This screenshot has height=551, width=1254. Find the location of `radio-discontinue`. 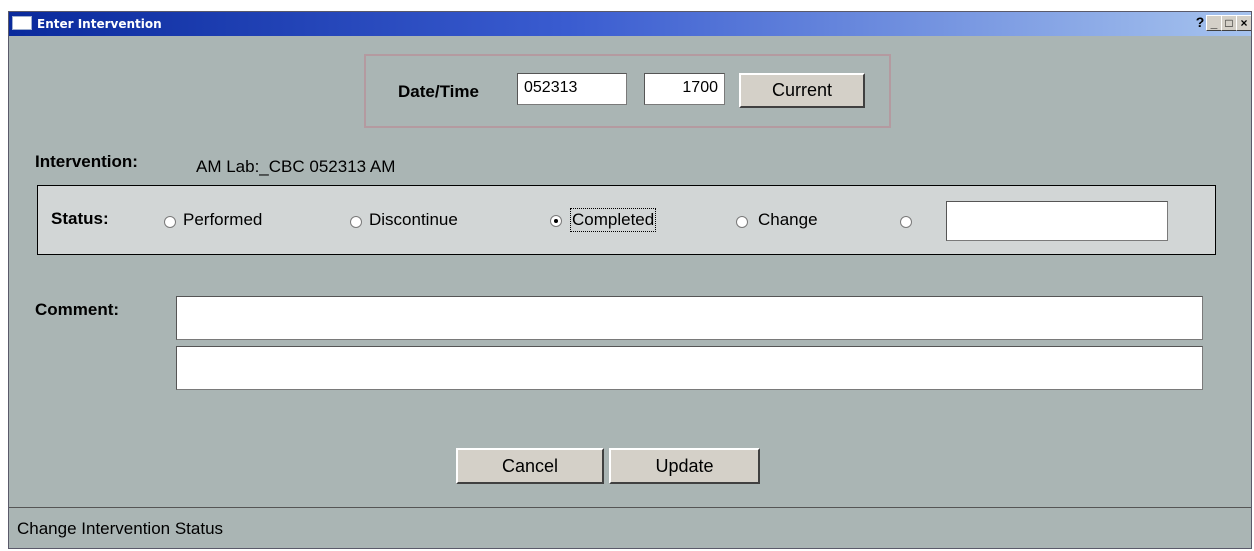

radio-discontinue is located at coordinates (356, 222).